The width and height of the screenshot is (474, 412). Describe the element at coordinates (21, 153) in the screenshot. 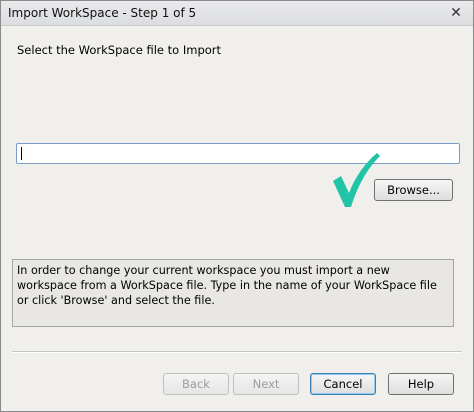

I see `text-caret` at that location.